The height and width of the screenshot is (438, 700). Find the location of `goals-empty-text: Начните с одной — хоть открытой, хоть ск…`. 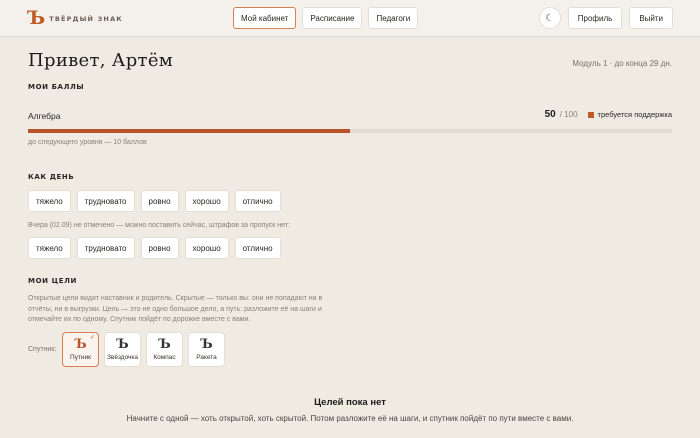

goals-empty-text: Начните с одной — хоть открытой, хоть ск… is located at coordinates (350, 418).